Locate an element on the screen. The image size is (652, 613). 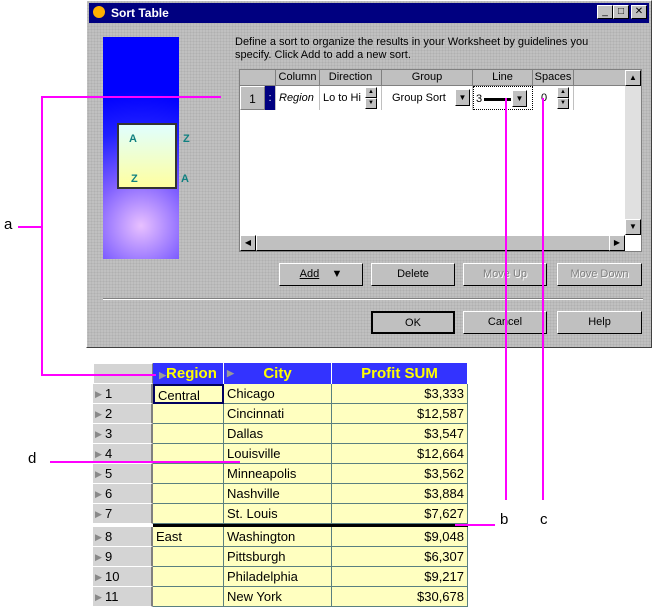
city-cell: Cincinnati is located at coordinates (278, 414).